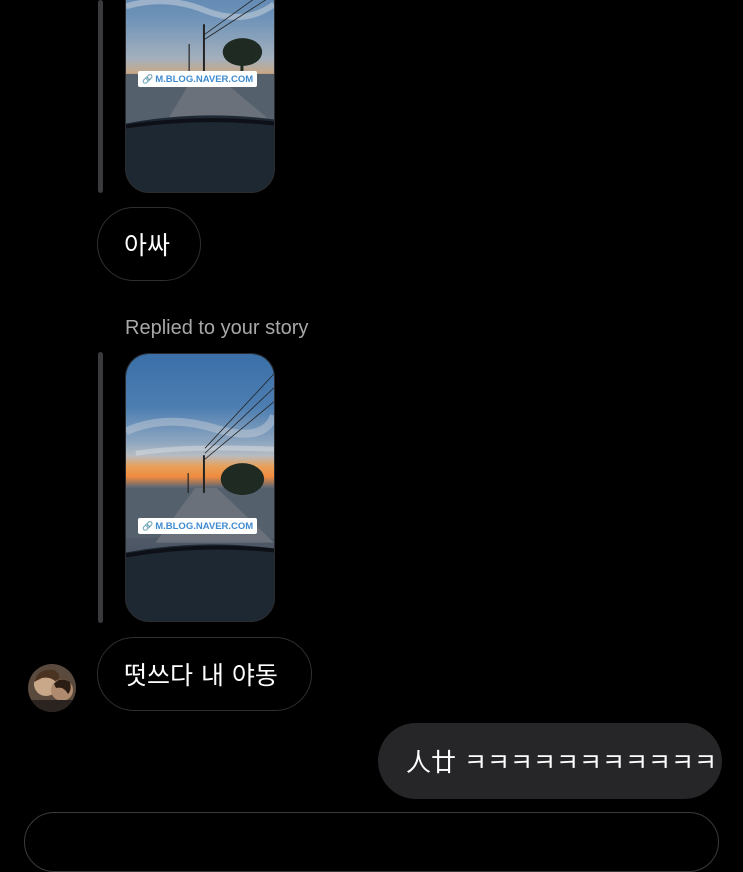 The height and width of the screenshot is (872, 743). I want to click on story-preview-2: 🔗 M.BLOG.NAVER.COM, so click(200, 487).